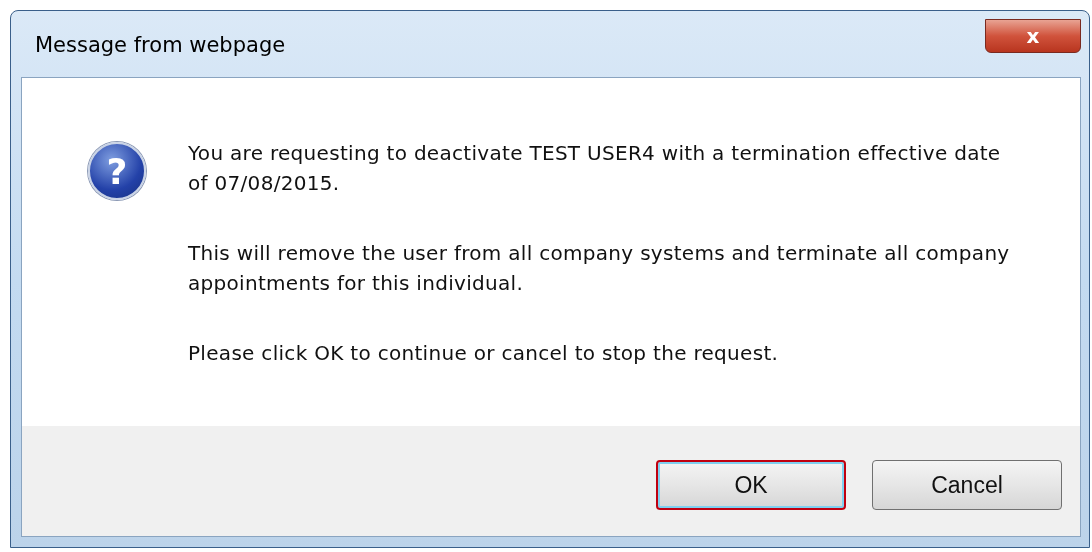 The image size is (1092, 552). I want to click on close-button: x, so click(1033, 36).